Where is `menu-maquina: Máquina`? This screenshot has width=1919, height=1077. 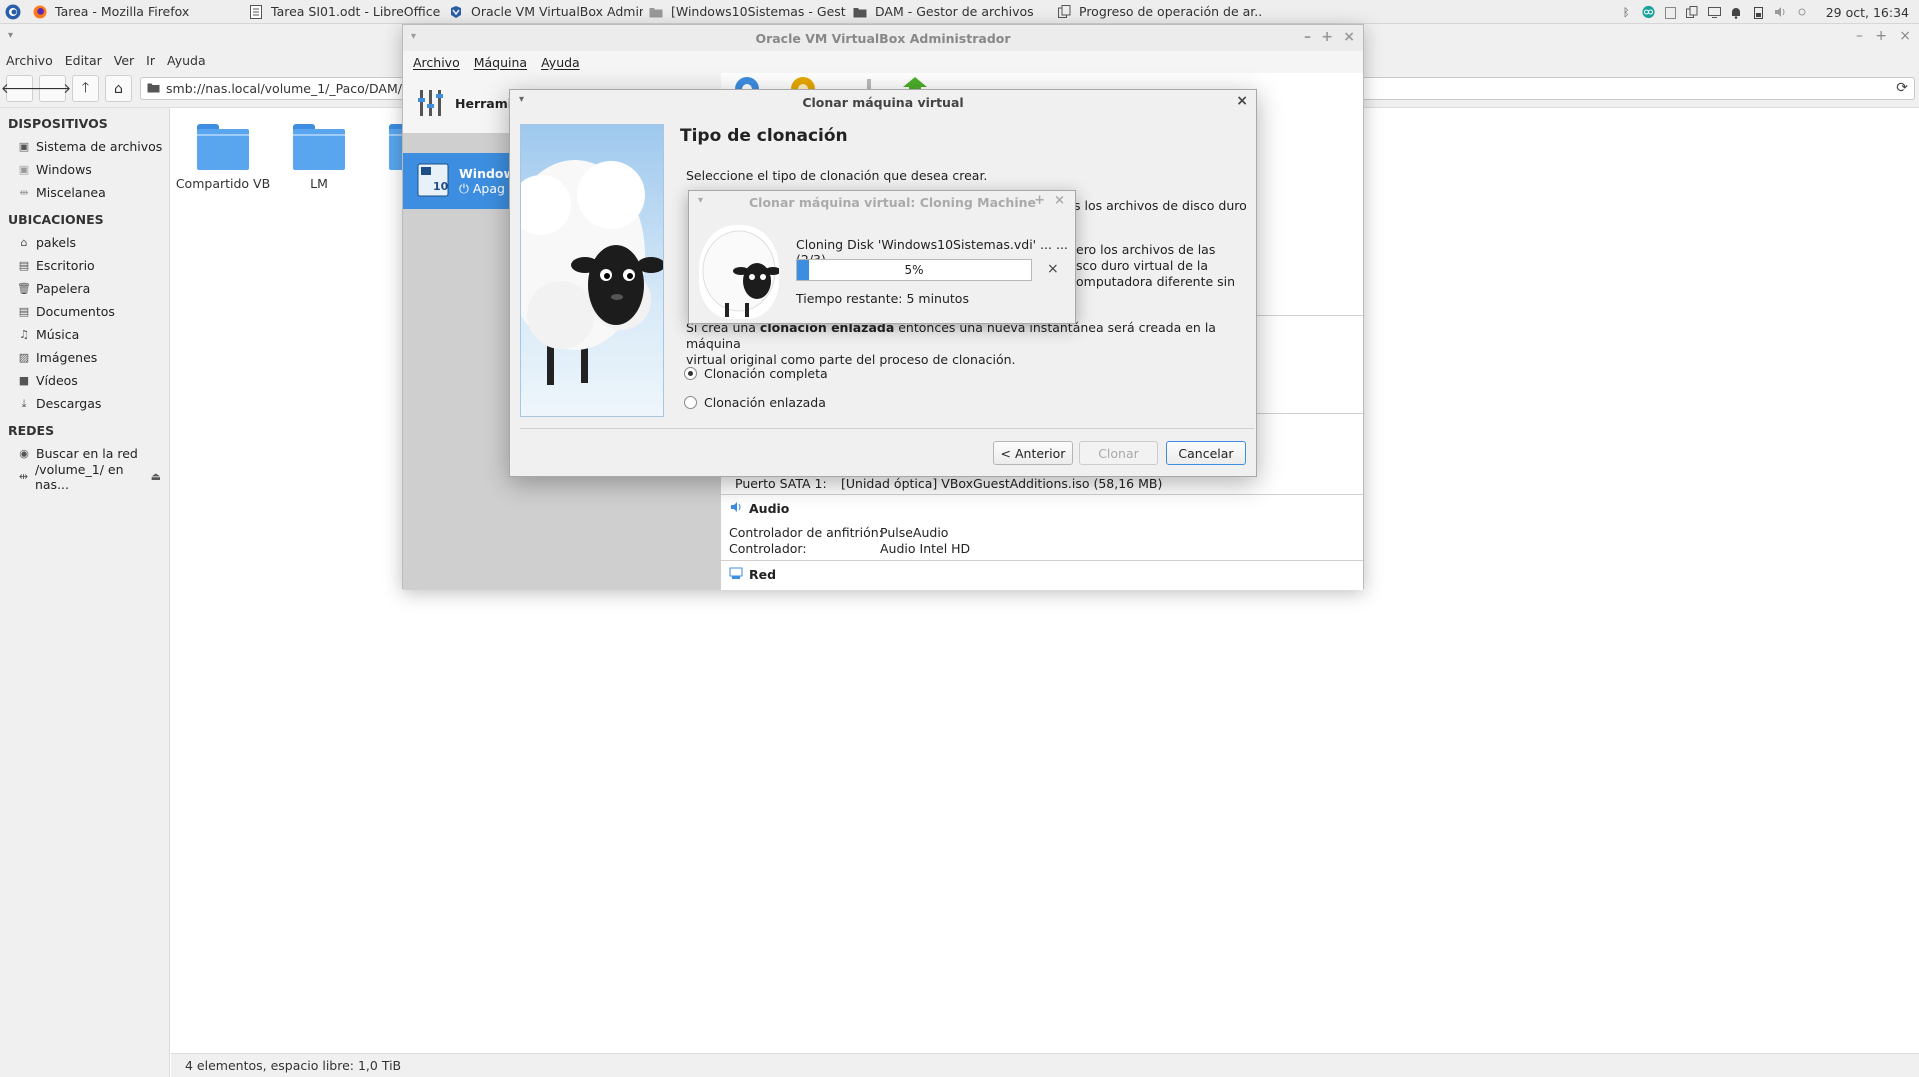
menu-maquina: Máquina is located at coordinates (500, 62).